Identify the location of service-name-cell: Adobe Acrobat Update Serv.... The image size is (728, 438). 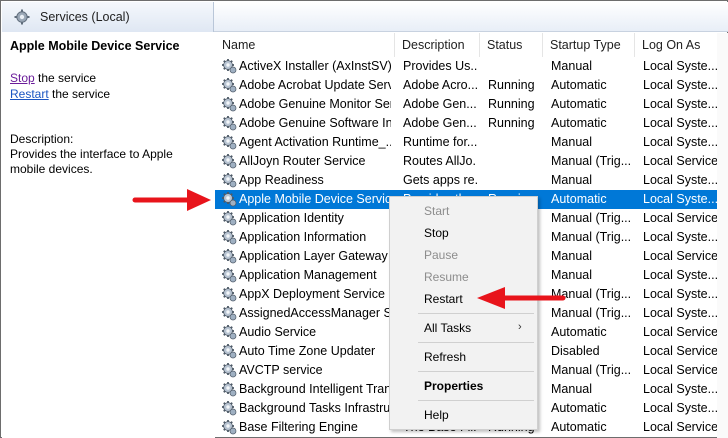
(315, 85).